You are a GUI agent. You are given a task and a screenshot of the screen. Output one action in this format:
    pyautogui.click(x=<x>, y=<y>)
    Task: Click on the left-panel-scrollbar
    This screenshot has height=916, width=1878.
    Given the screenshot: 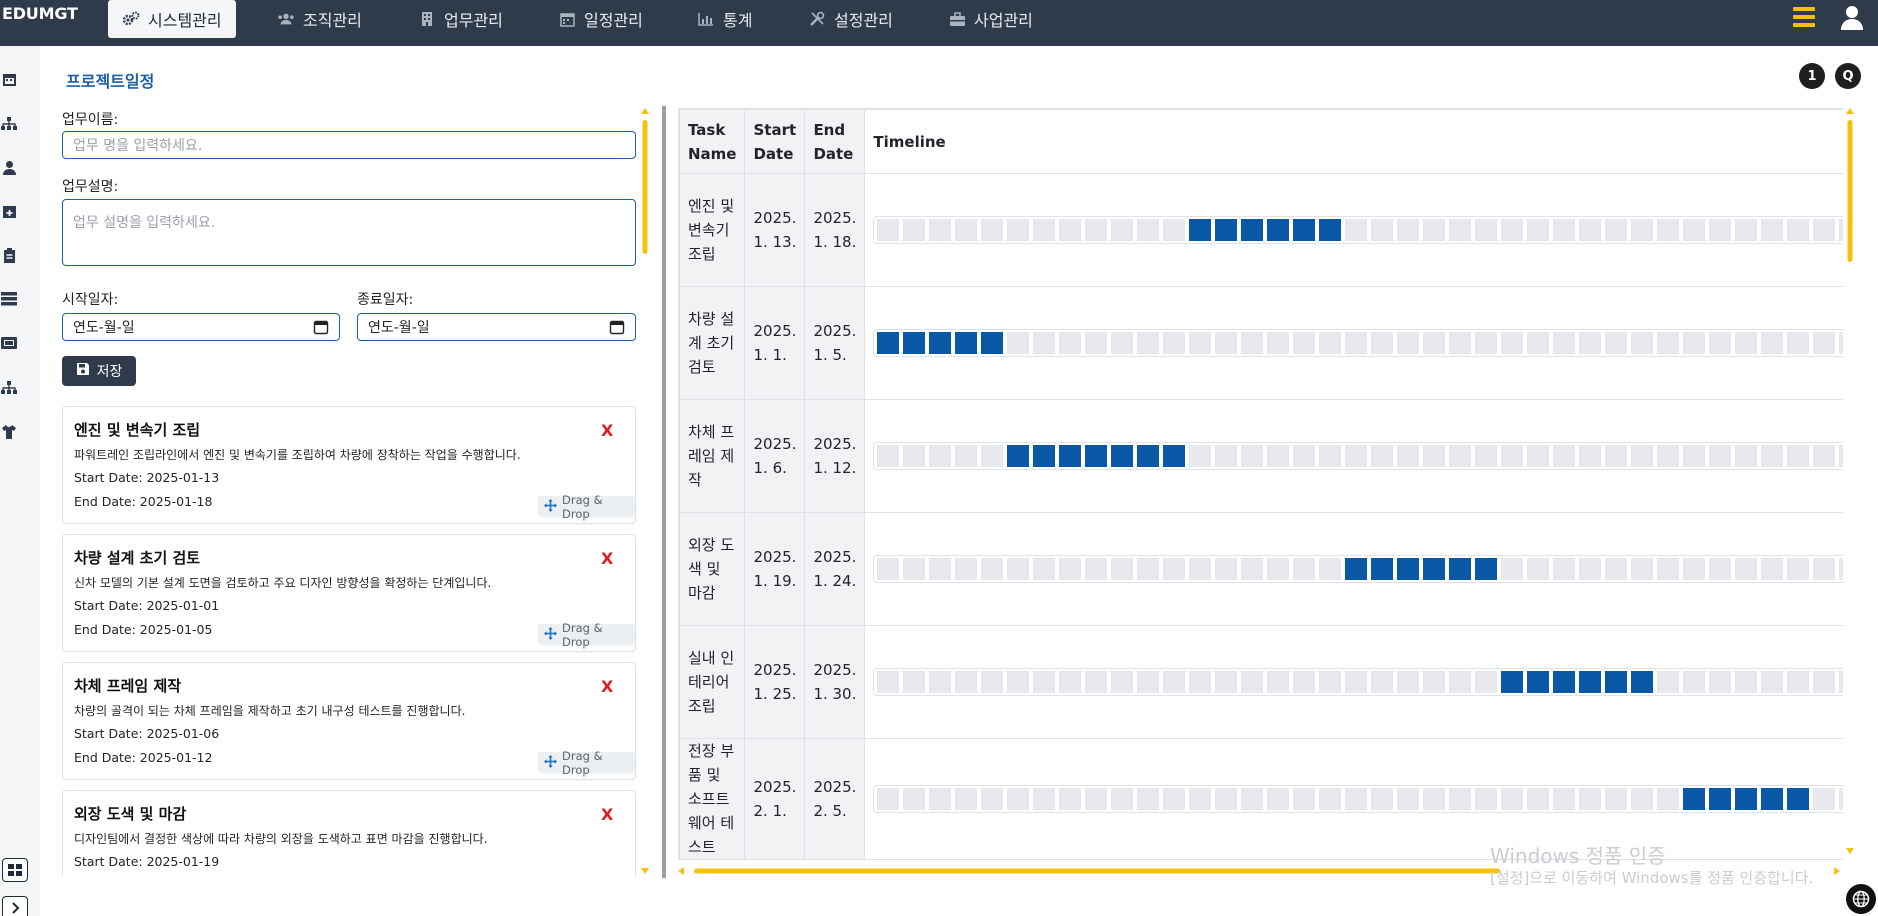 What is the action you would take?
    pyautogui.click(x=645, y=491)
    